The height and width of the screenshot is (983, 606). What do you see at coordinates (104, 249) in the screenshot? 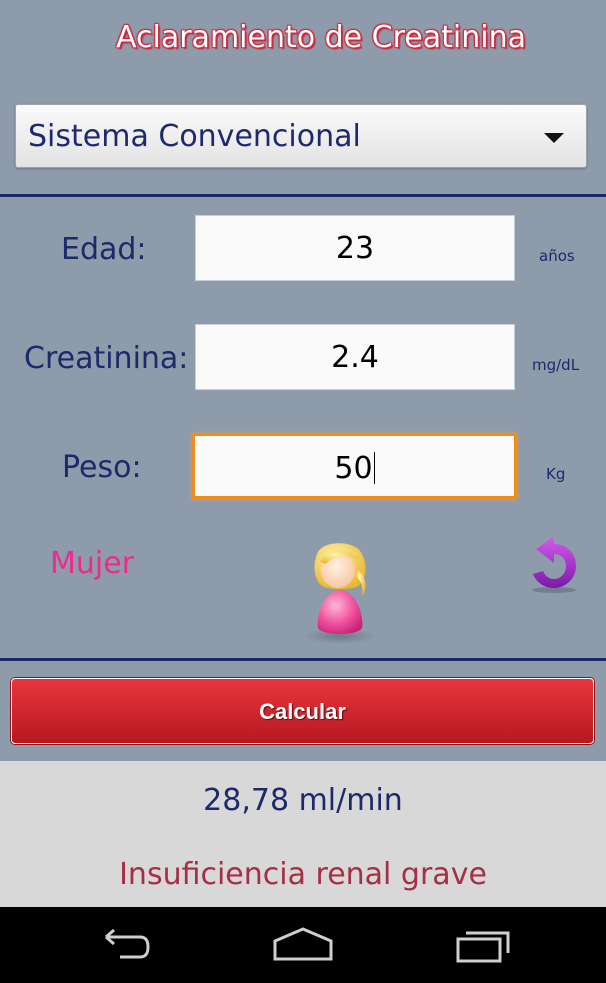
I see `age-label: Edad:` at bounding box center [104, 249].